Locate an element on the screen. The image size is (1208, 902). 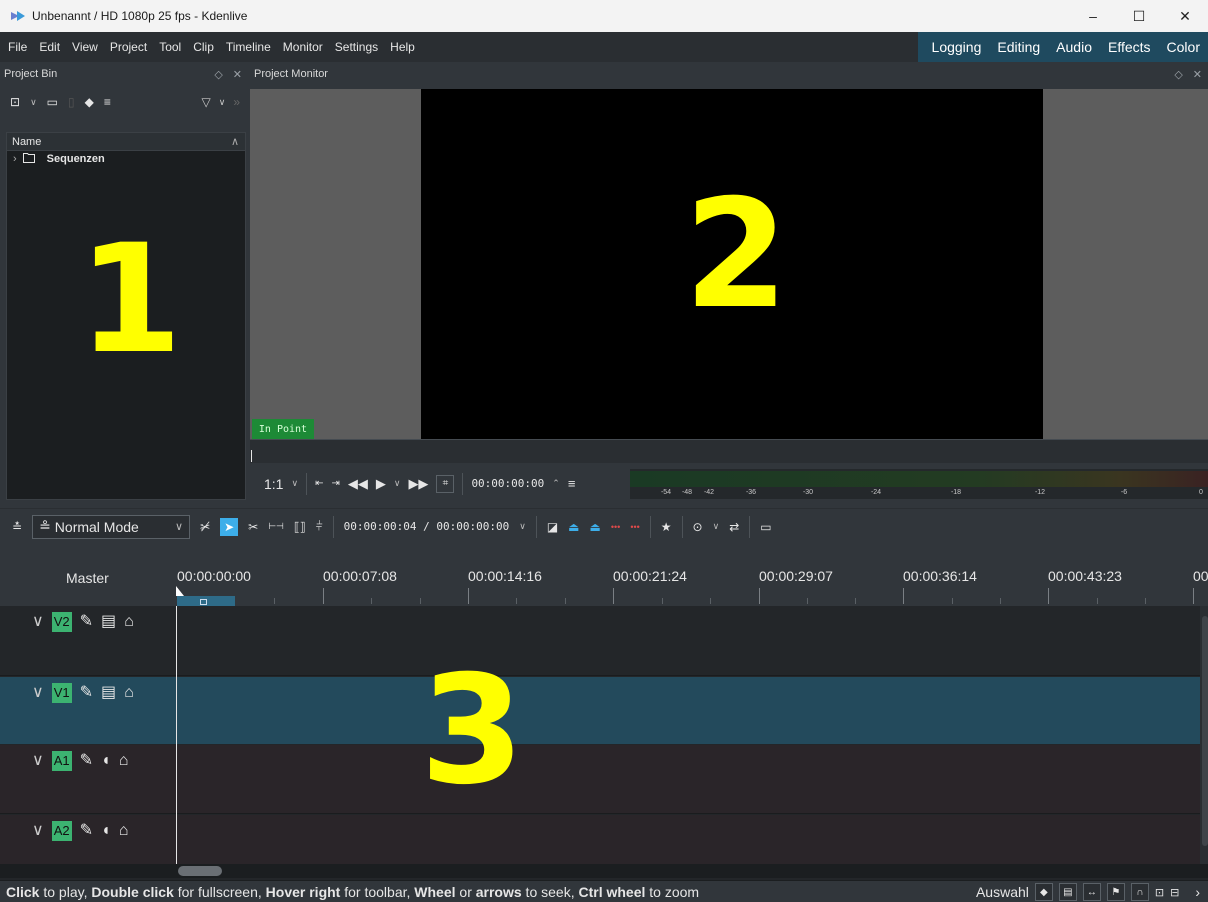
timeline-position: 00:00:00:04 / 00:00:00:00 is located at coordinates (427, 526).